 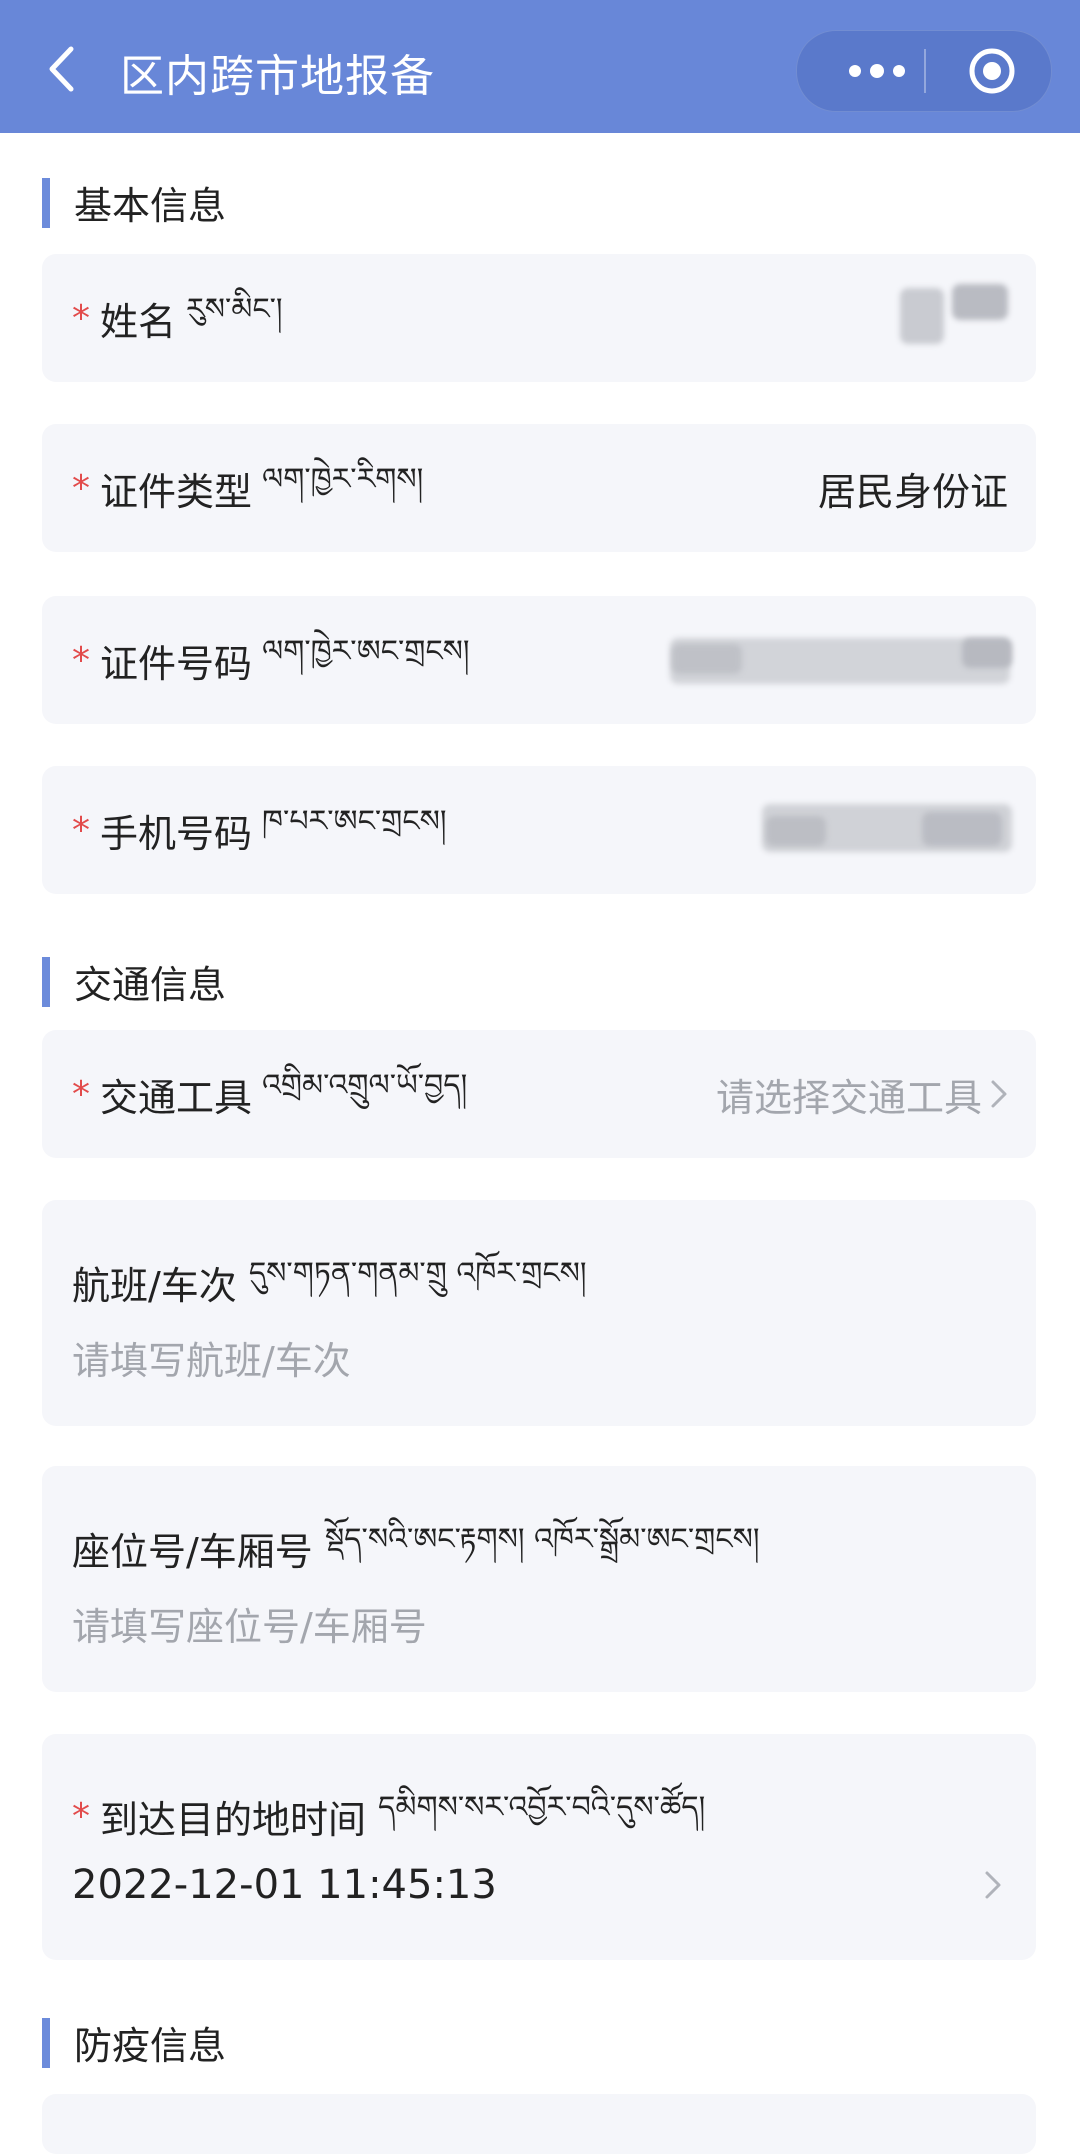 I want to click on capsule-divider, so click(x=925, y=71).